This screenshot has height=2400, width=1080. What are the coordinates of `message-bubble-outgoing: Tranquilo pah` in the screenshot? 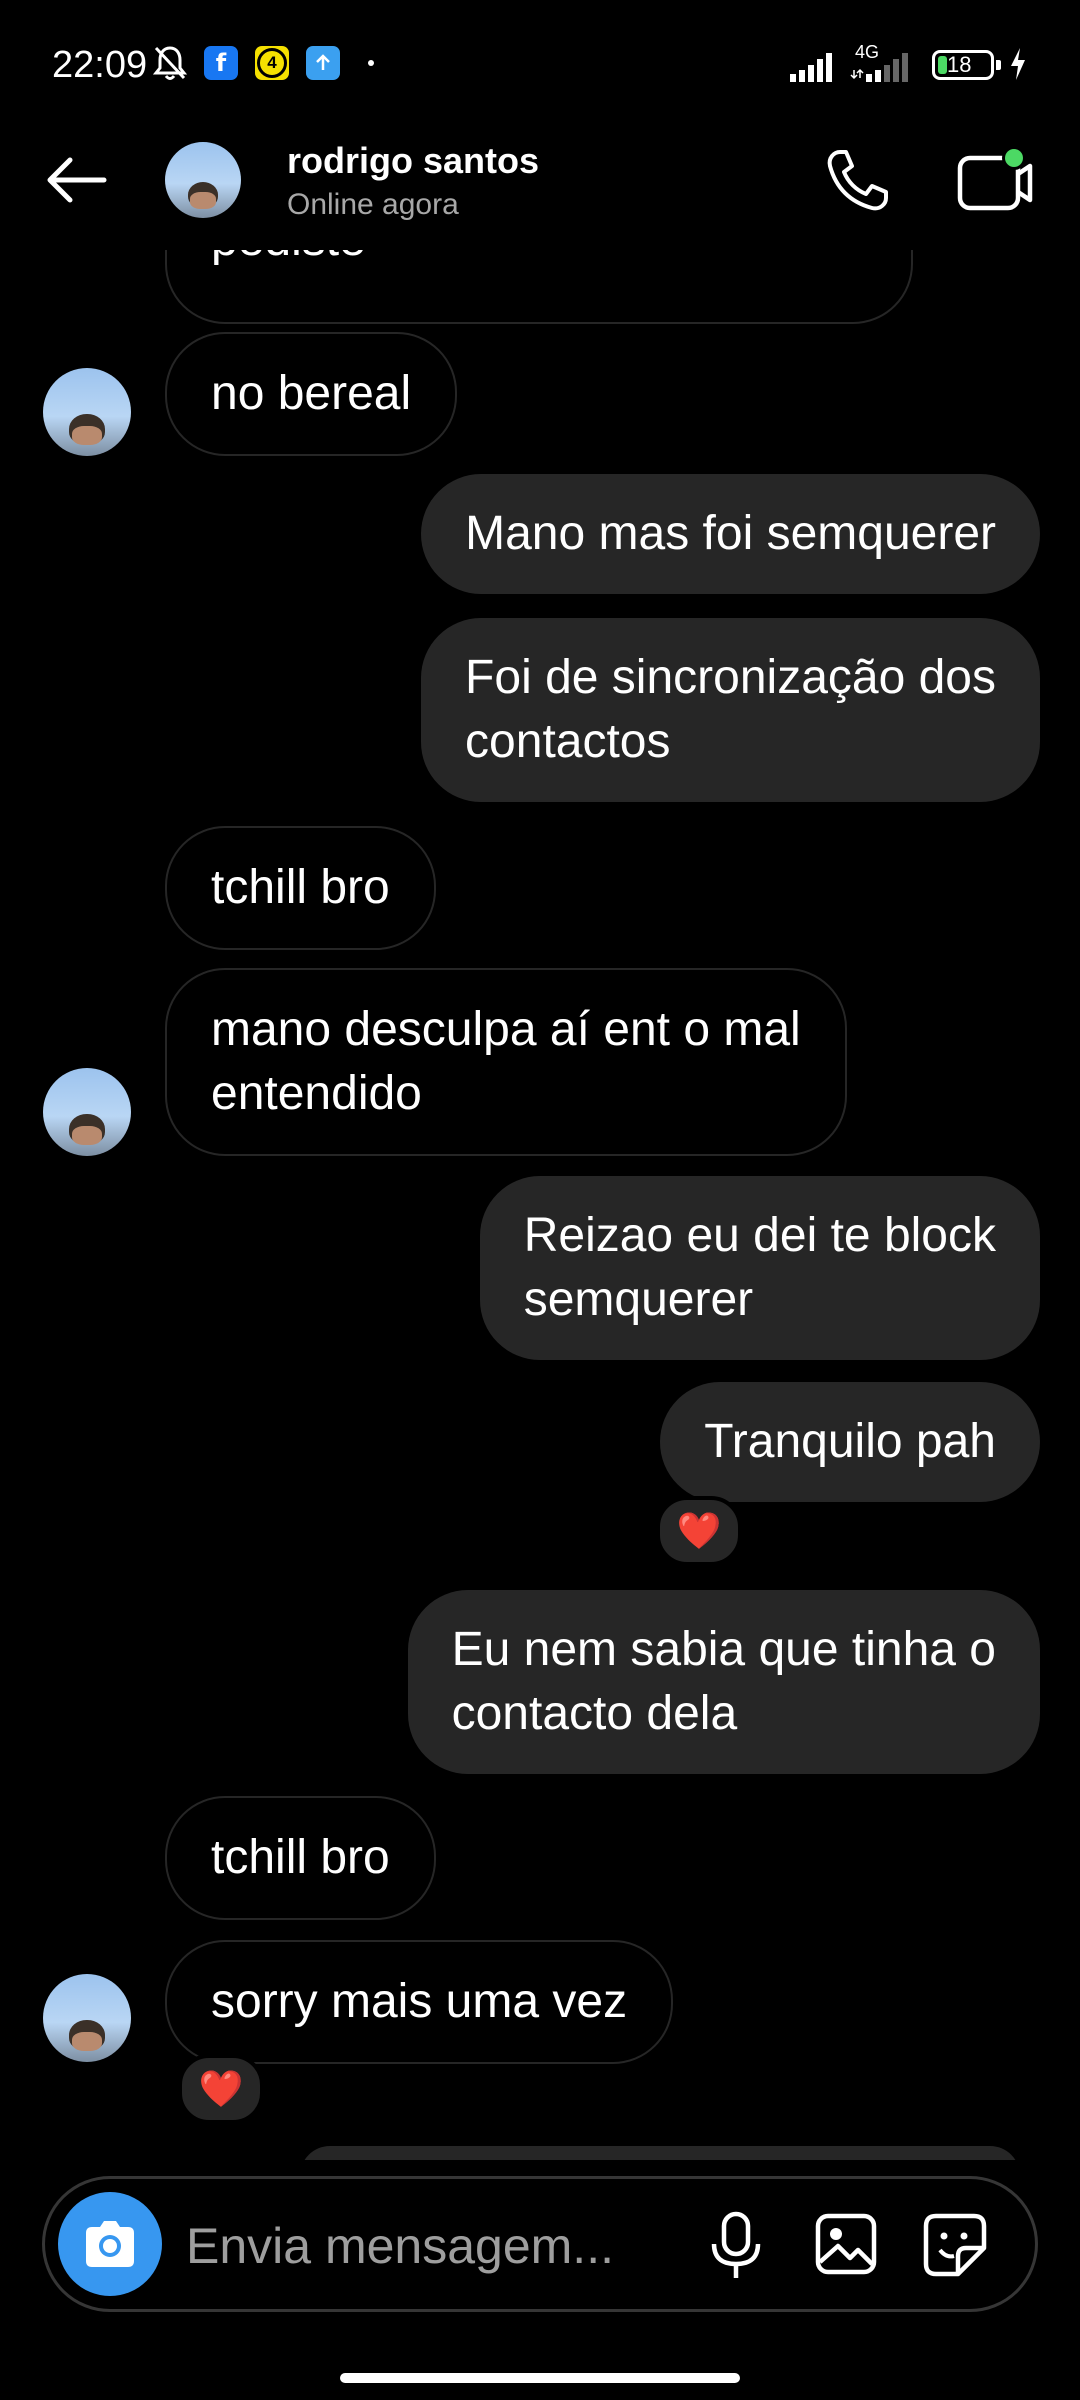 It's located at (850, 1442).